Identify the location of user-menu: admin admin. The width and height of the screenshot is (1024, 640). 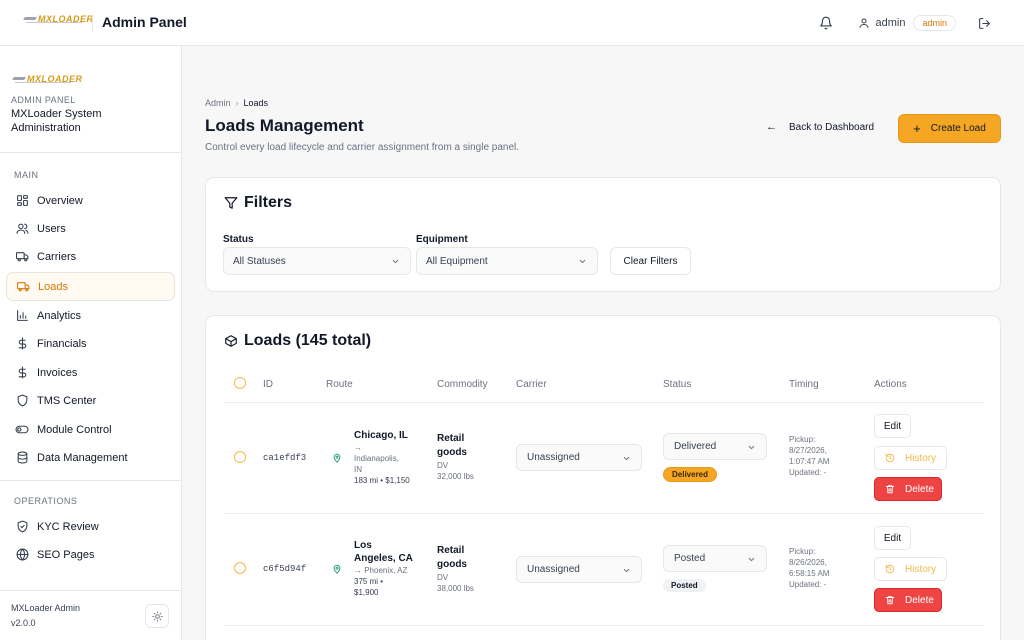
(905, 23).